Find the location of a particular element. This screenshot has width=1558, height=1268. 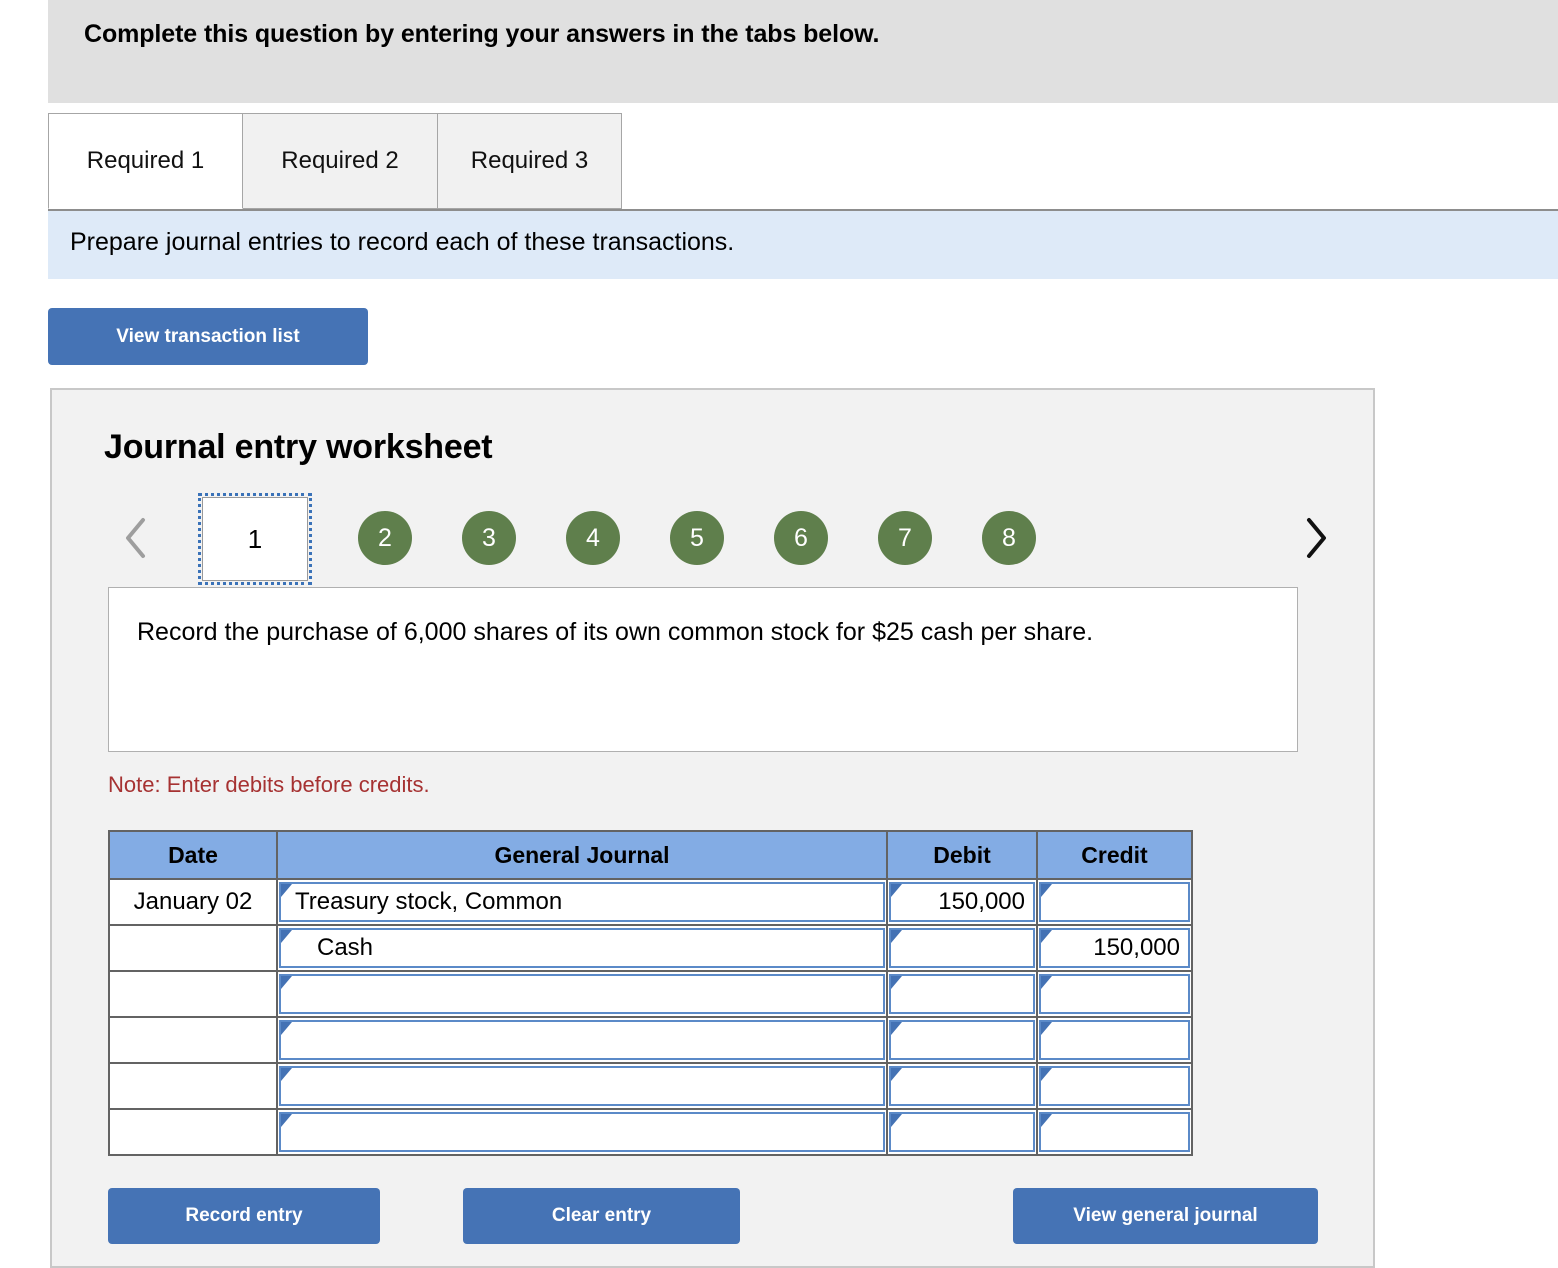

clear-entry-button: Clear entry is located at coordinates (601, 1216).